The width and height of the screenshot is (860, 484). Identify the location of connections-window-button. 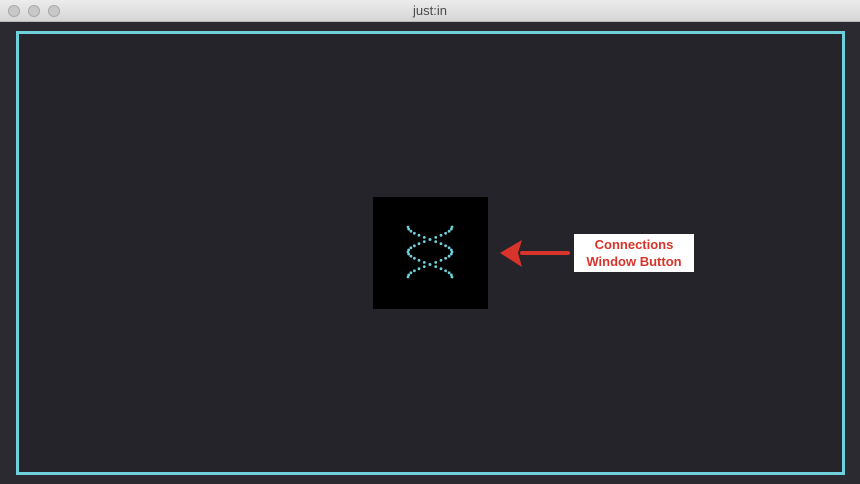
(430, 253).